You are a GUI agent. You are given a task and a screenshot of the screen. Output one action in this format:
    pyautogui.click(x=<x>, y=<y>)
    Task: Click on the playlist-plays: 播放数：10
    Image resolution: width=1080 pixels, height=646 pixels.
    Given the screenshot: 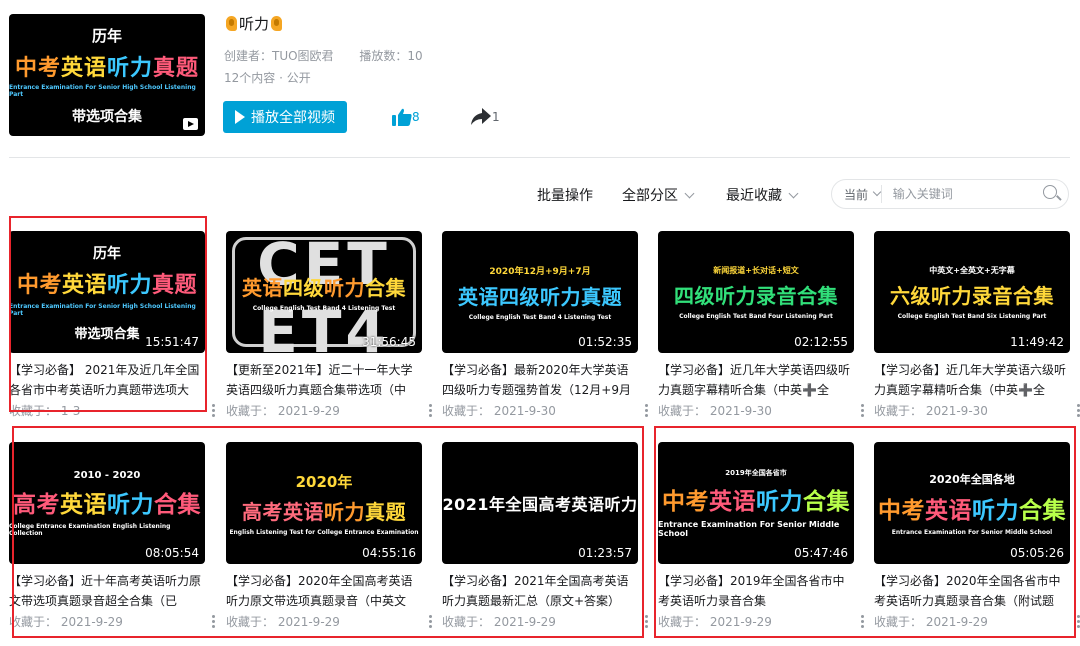 What is the action you would take?
    pyautogui.click(x=391, y=56)
    